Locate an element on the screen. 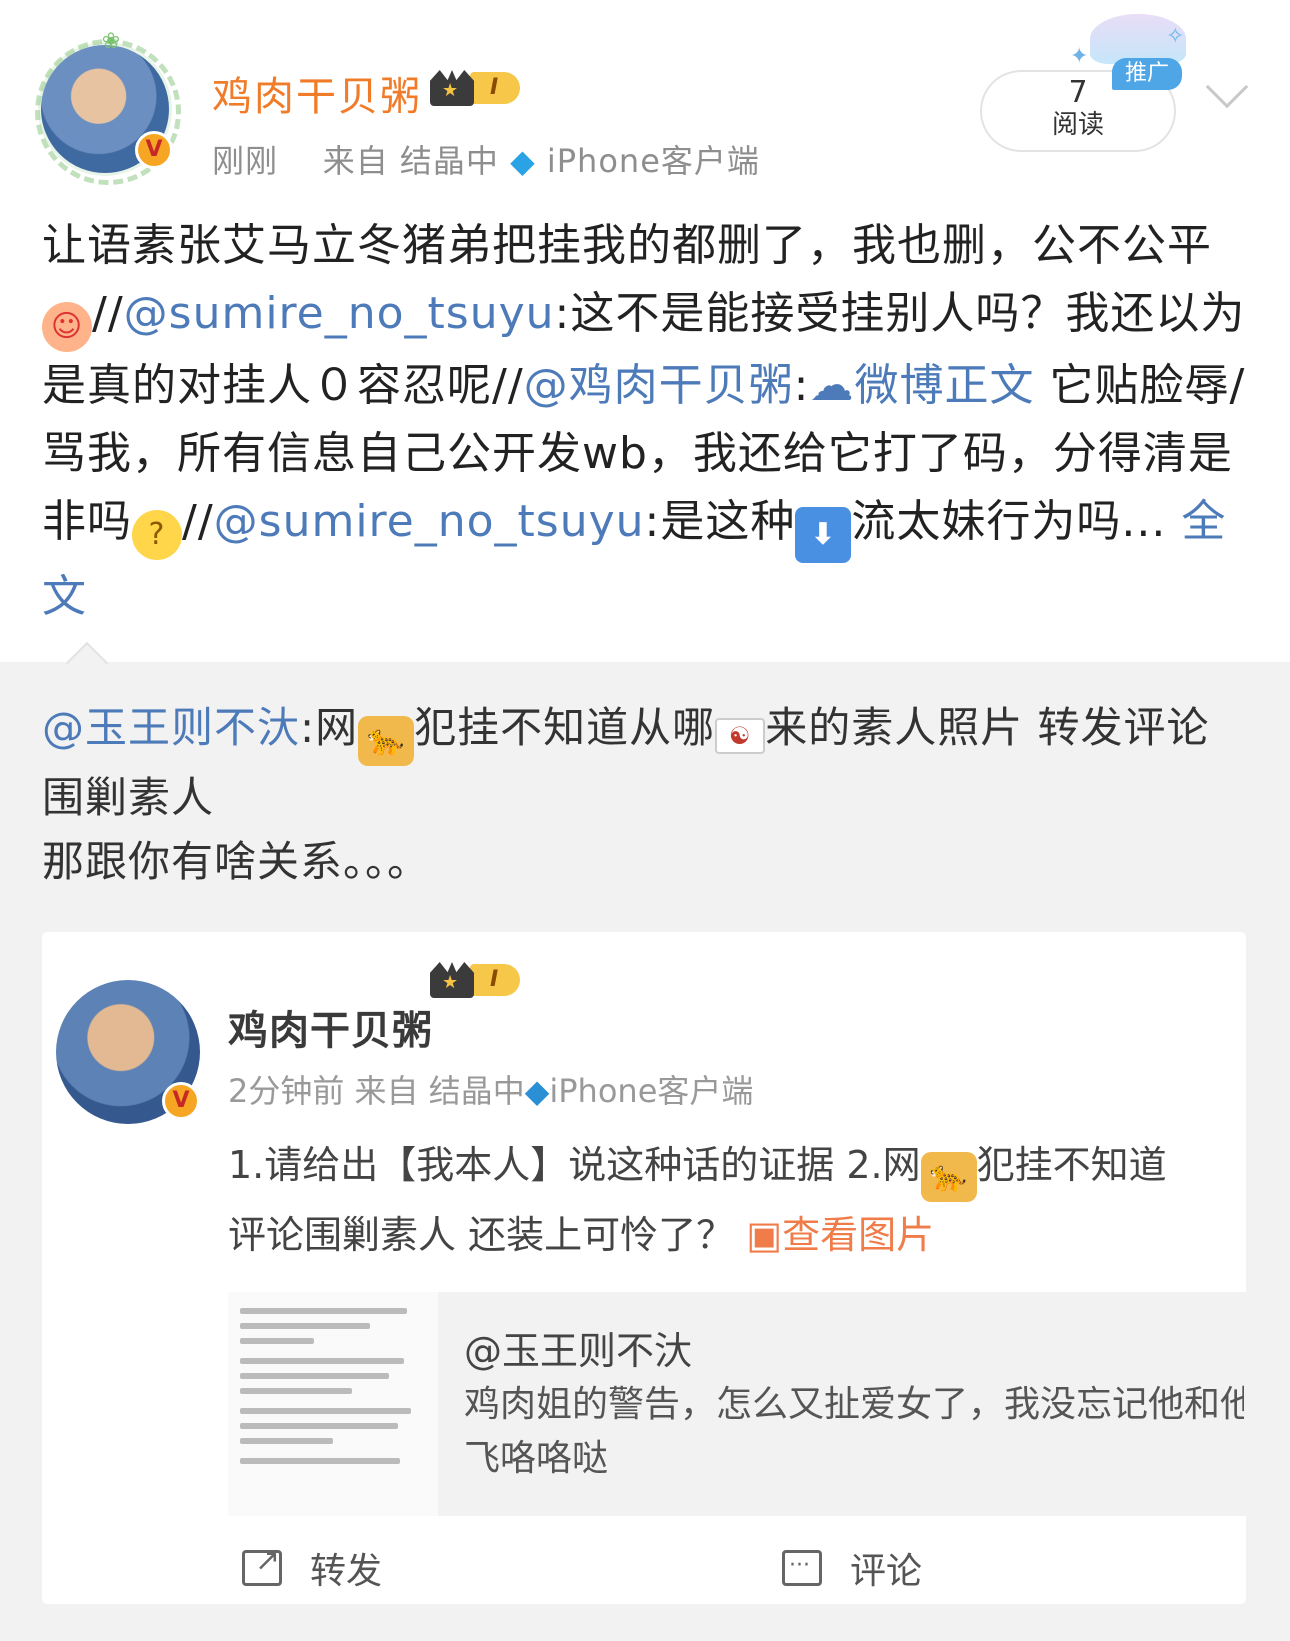 The width and height of the screenshot is (1290, 1641). sparkle-icon: ✧ is located at coordinates (1175, 36).